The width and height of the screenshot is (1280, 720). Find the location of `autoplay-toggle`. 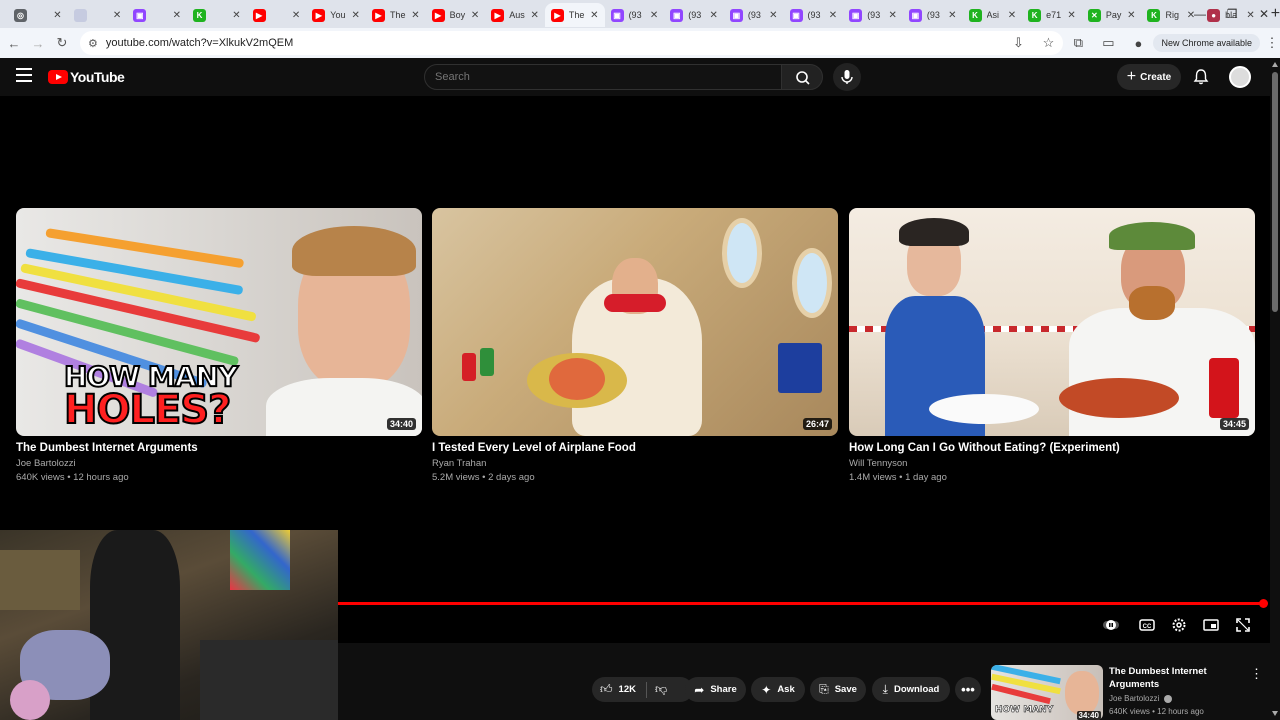

autoplay-toggle is located at coordinates (1111, 625).